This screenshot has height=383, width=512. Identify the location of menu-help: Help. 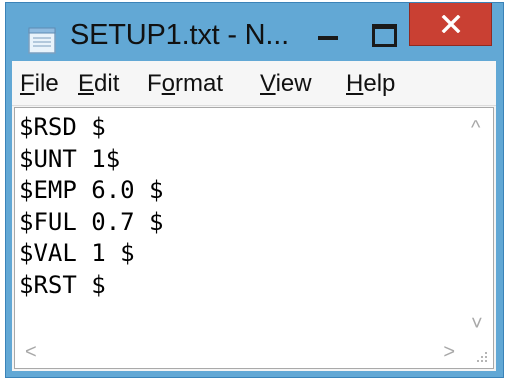
(370, 84).